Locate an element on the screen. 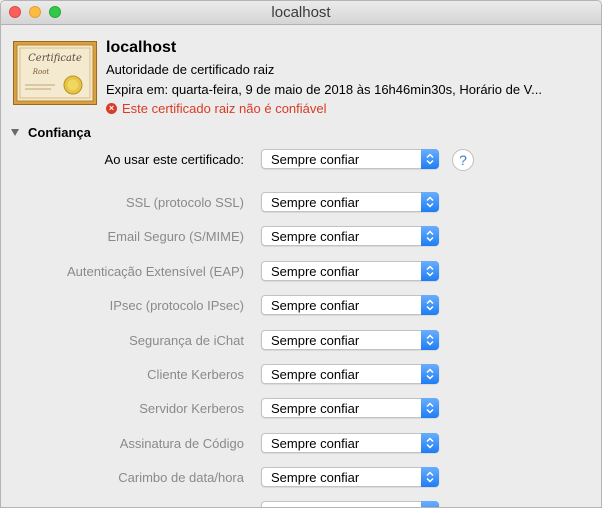 This screenshot has width=602, height=508. trust-row-label: SSL (protocolo SSL) is located at coordinates (184, 202).